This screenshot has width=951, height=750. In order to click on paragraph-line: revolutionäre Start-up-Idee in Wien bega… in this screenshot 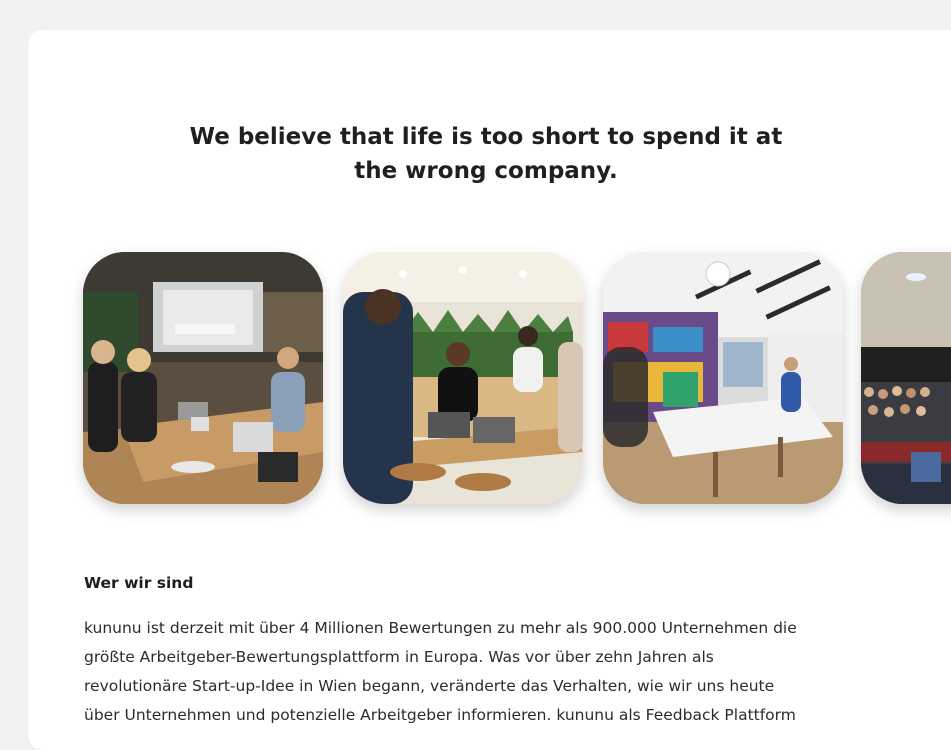, I will do `click(429, 686)`.